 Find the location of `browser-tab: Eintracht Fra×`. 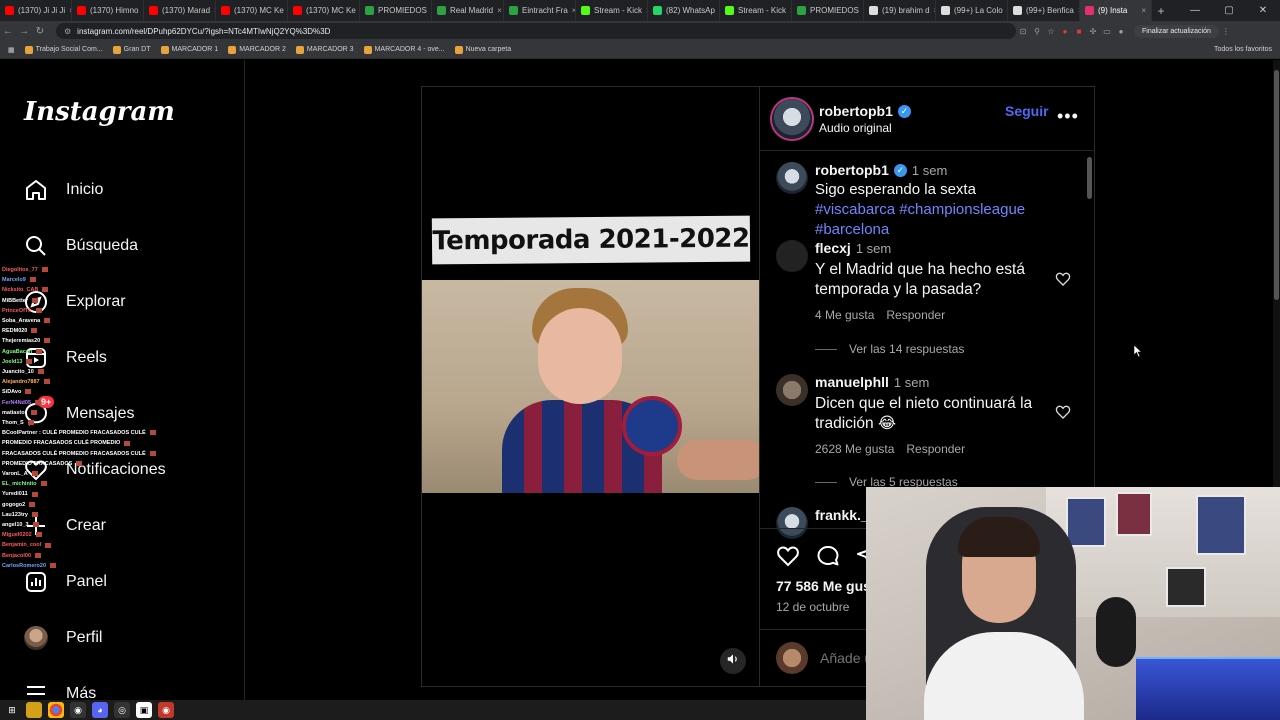

browser-tab: Eintracht Fra× is located at coordinates (540, 10).